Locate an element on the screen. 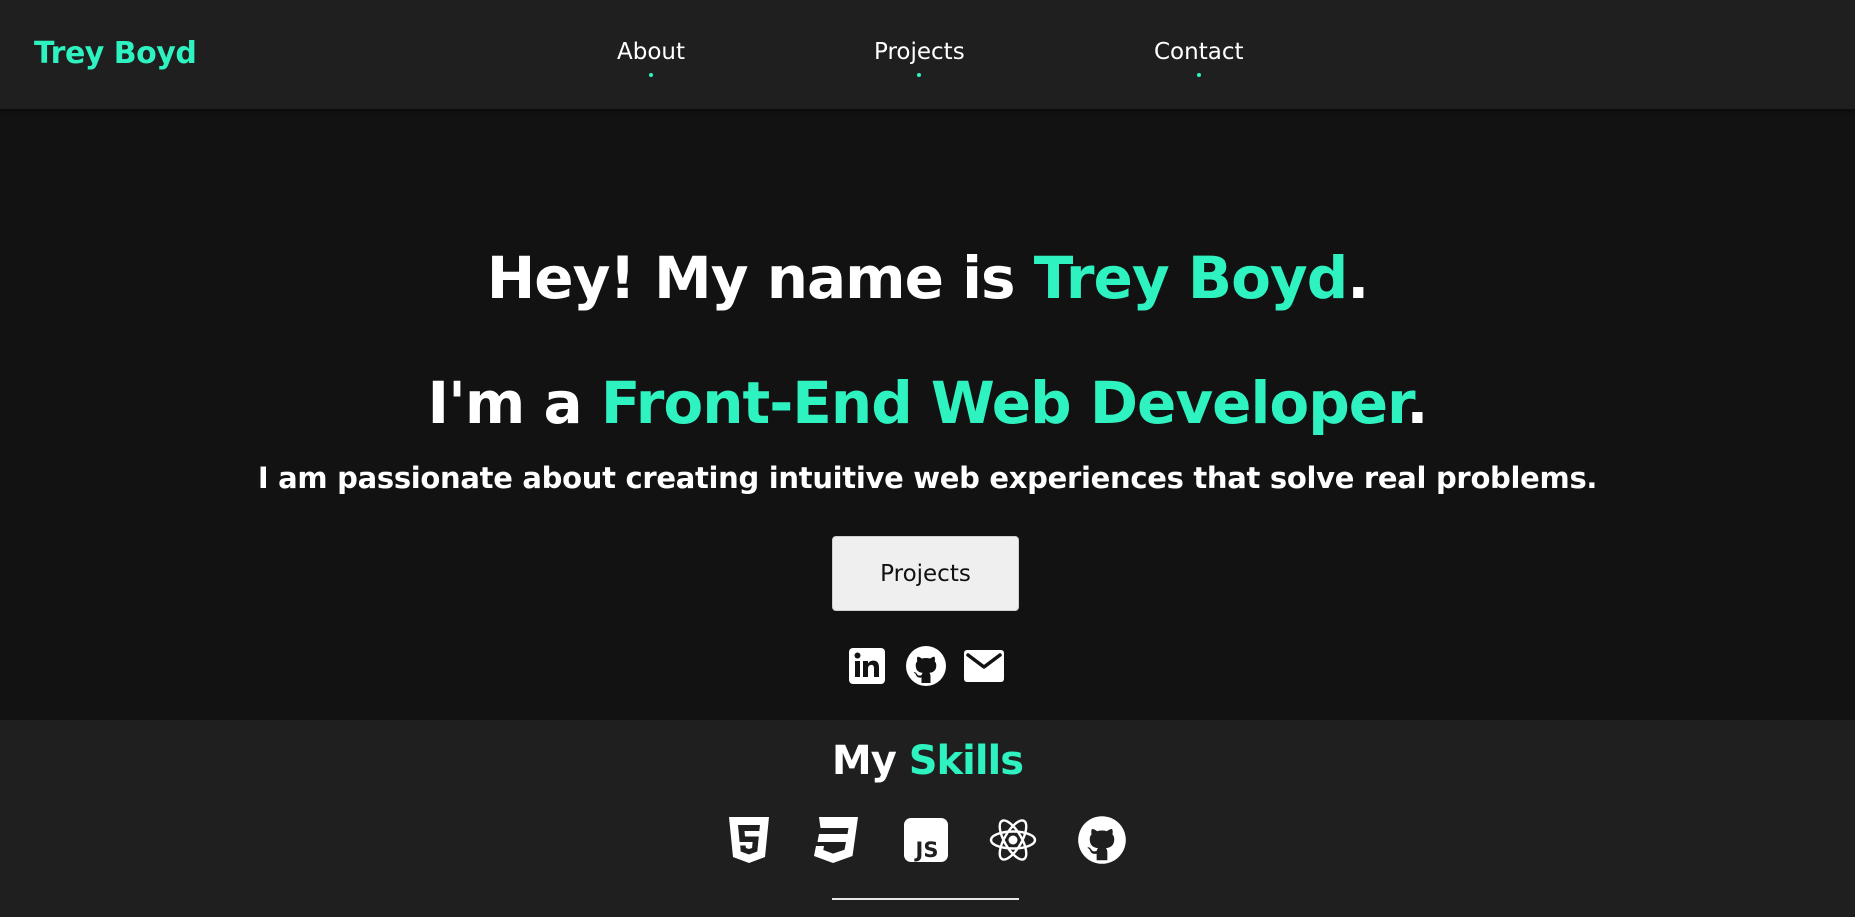 This screenshot has width=1855, height=917. react-icon is located at coordinates (1013, 840).